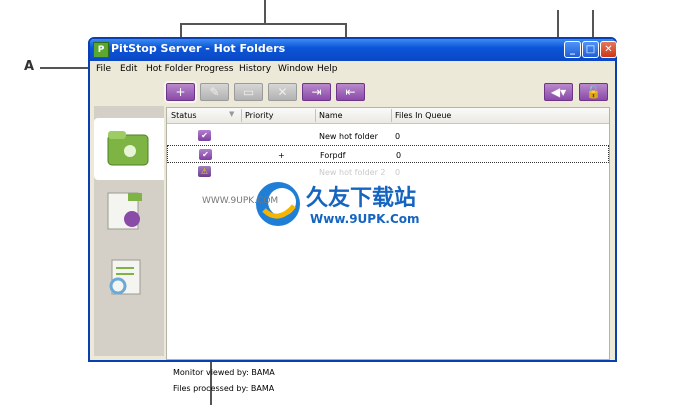 Image resolution: width=686 pixels, height=409 pixels. I want to click on import-icon: ⇥, so click(316, 92).